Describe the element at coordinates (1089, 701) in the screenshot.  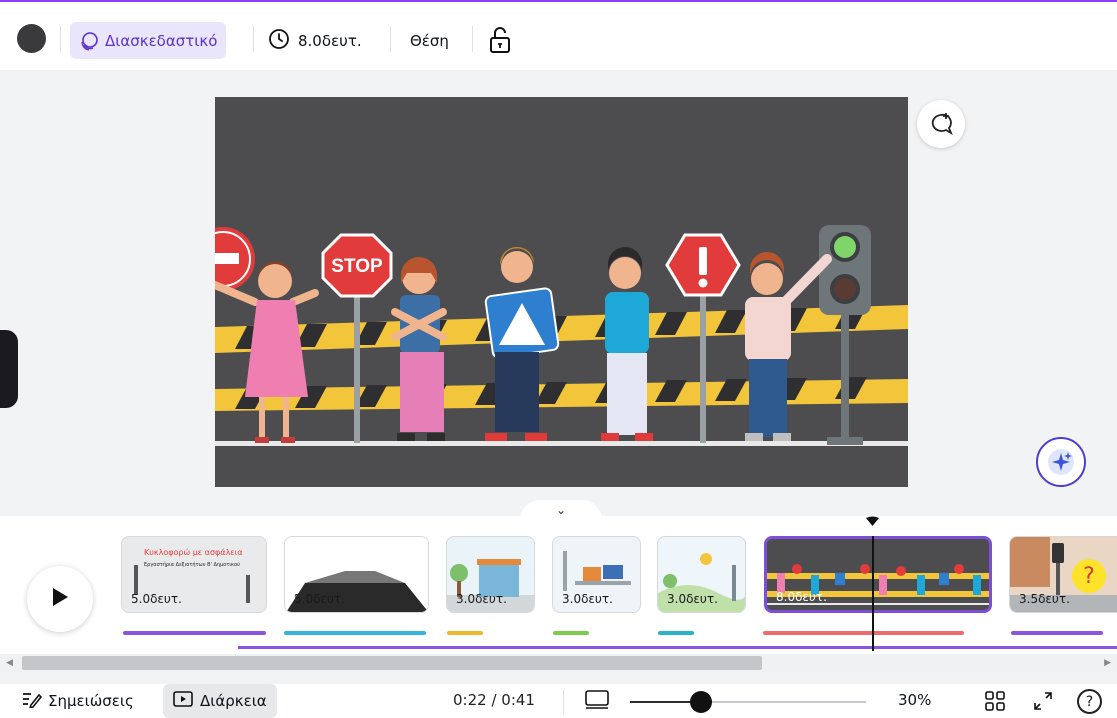
I see `help-icon: ?` at that location.